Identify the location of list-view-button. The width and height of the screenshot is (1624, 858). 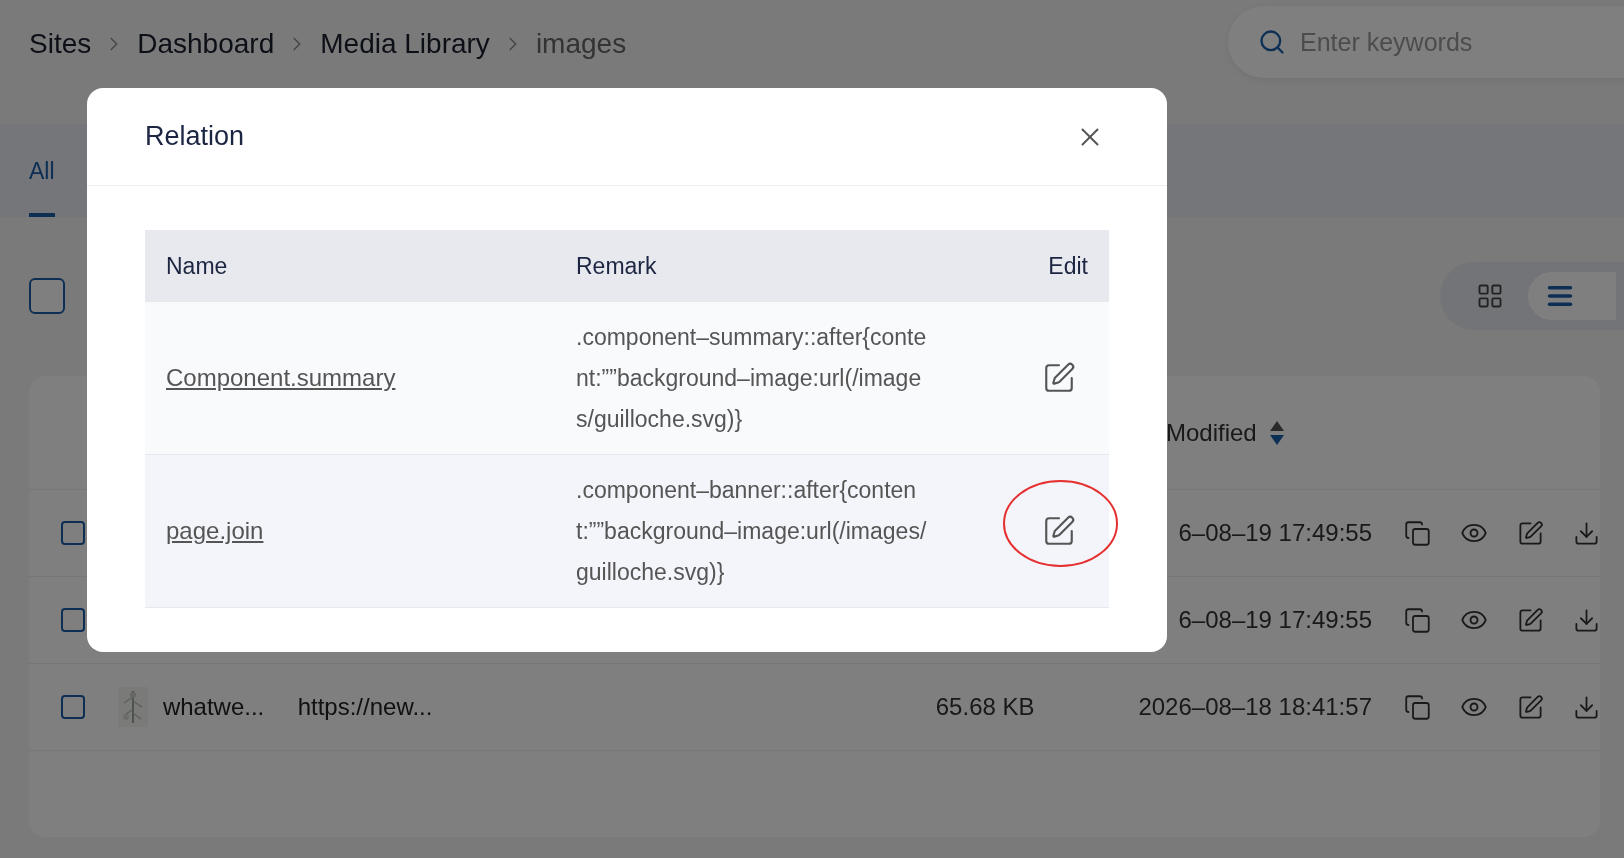
(1572, 296).